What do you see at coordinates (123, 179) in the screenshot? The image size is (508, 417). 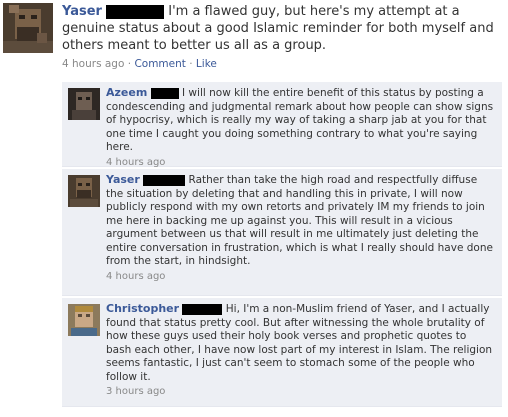 I see `comment-author-name: Yaser` at bounding box center [123, 179].